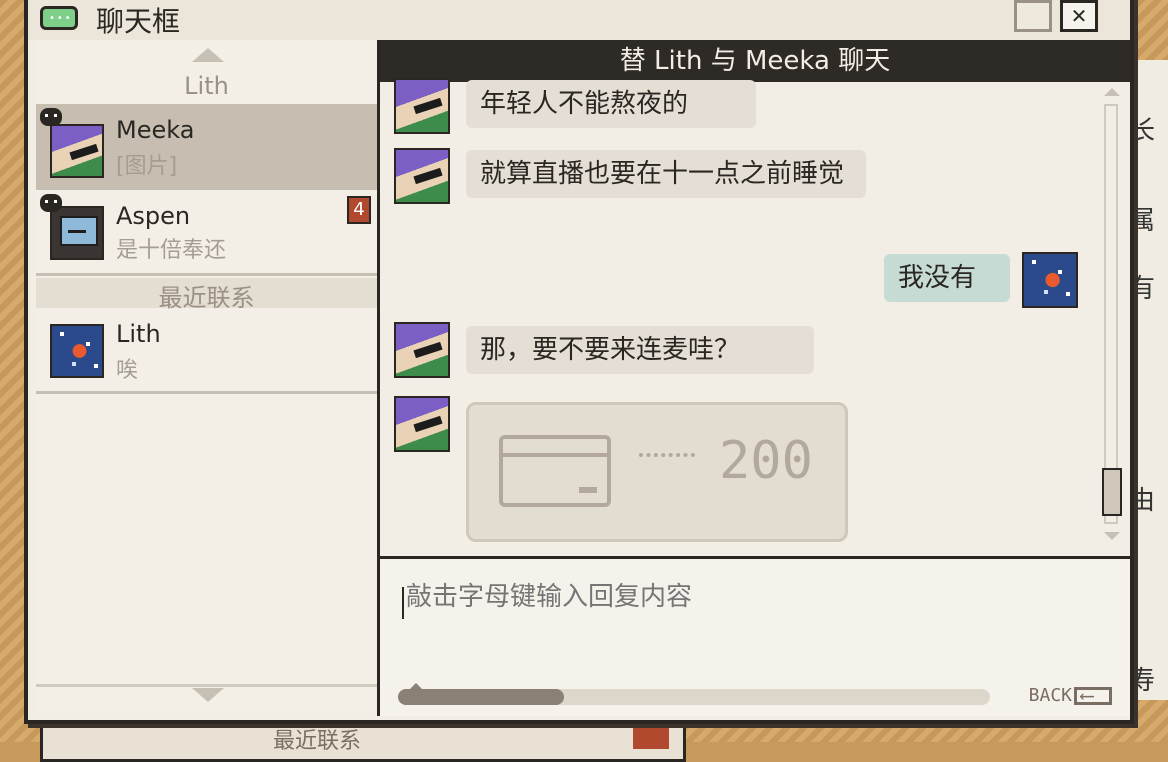 Image resolution: width=1168 pixels, height=762 pixels. I want to click on back-button: BACK, so click(1070, 695).